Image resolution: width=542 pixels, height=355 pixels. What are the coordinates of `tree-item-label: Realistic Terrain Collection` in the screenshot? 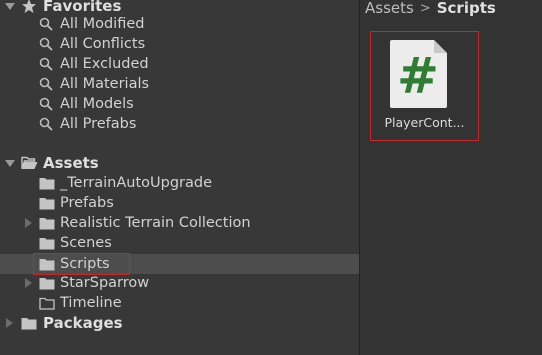 It's located at (155, 223).